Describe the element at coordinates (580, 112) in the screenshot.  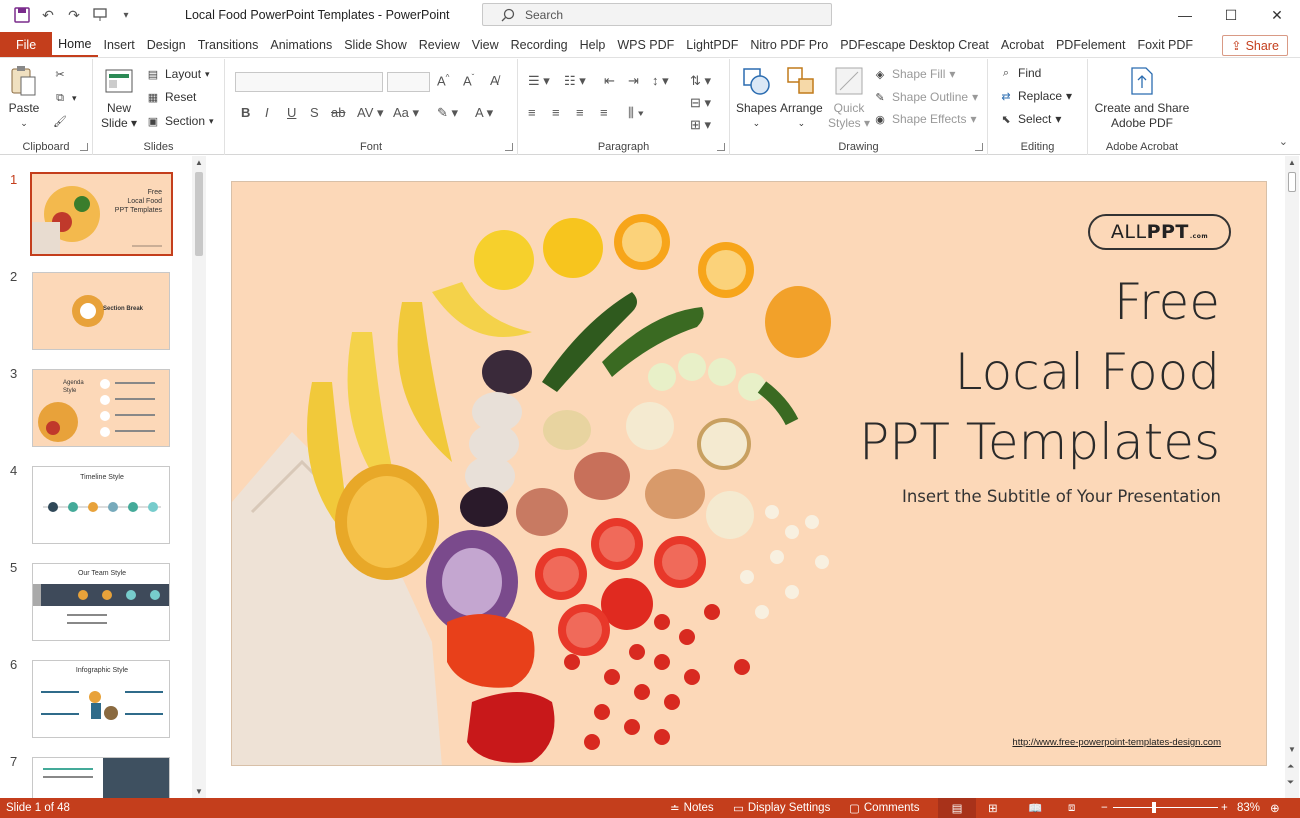
I see `align-right-icon: ≡` at that location.